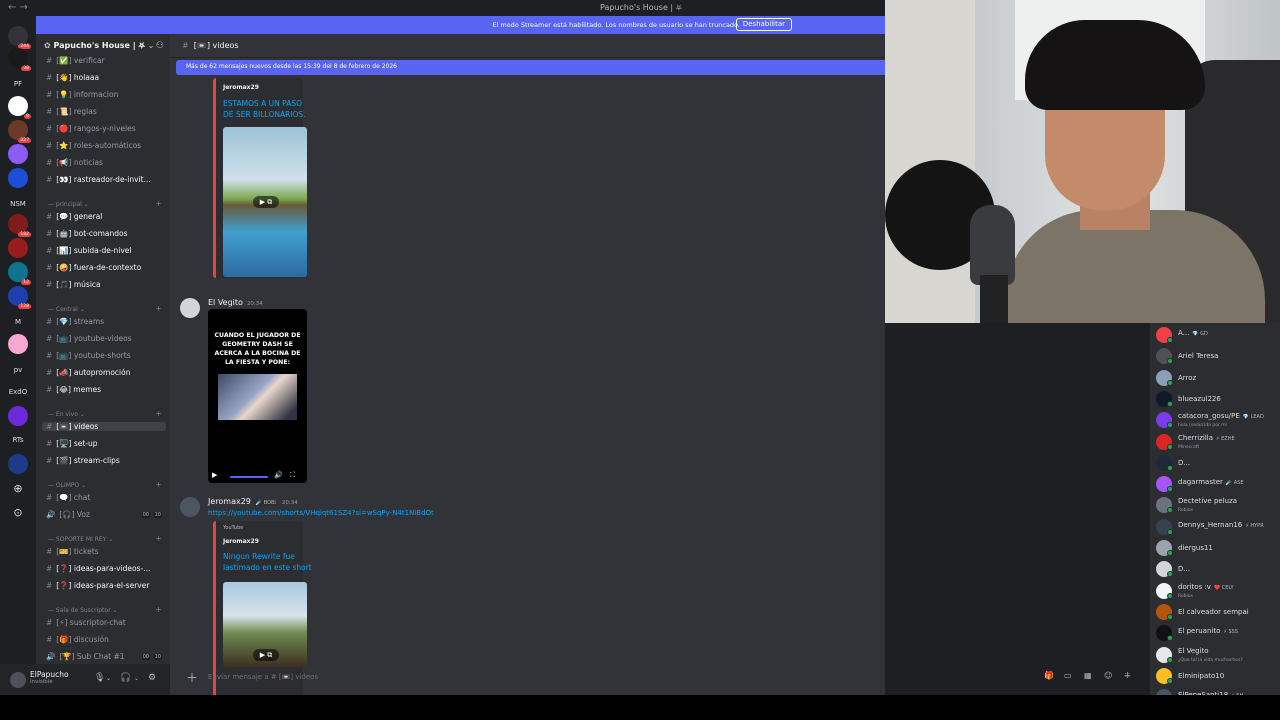 Image resolution: width=1280 pixels, height=720 pixels. Describe the element at coordinates (75, 321) in the screenshot. I see `channel-item: # [💎] streams` at that location.